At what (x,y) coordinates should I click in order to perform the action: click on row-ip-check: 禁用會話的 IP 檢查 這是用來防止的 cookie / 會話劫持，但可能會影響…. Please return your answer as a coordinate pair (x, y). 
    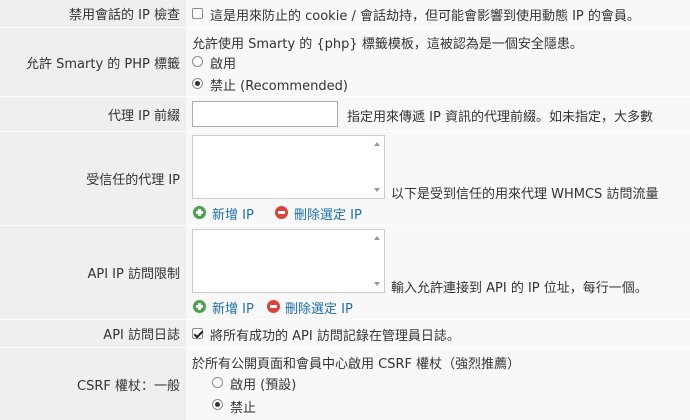
    Looking at the image, I should click on (345, 14).